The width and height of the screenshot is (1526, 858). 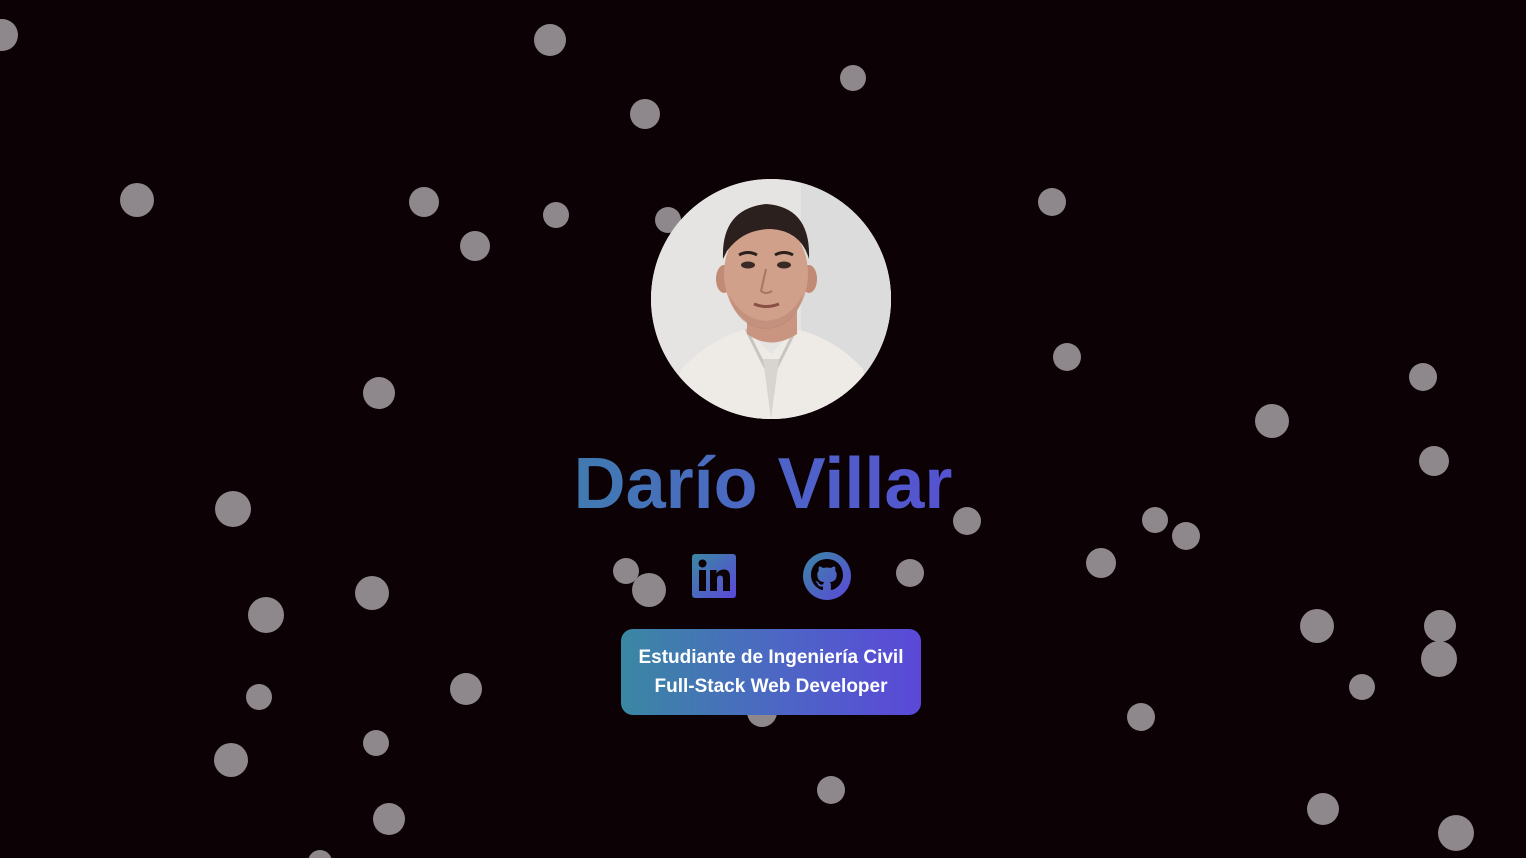 I want to click on linkedin-icon, so click(x=714, y=576).